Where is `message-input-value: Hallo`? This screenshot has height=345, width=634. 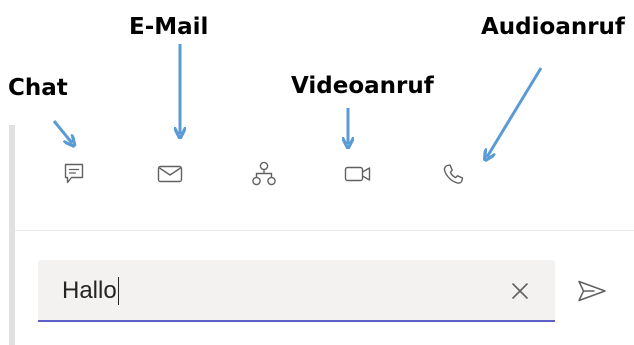 message-input-value: Hallo is located at coordinates (89, 290).